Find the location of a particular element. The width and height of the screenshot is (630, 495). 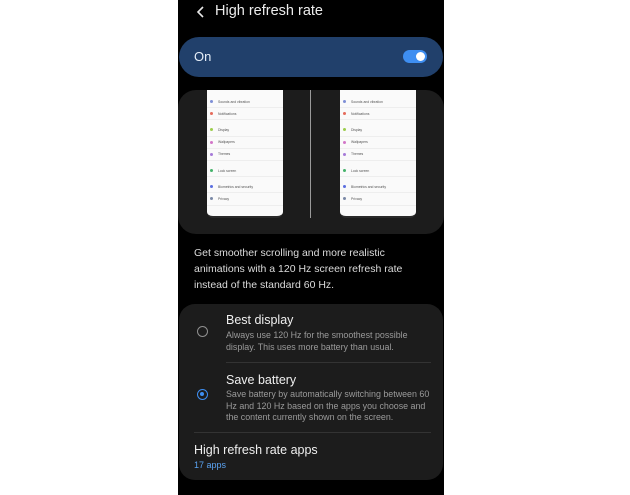

radio-best-display is located at coordinates (202, 331).